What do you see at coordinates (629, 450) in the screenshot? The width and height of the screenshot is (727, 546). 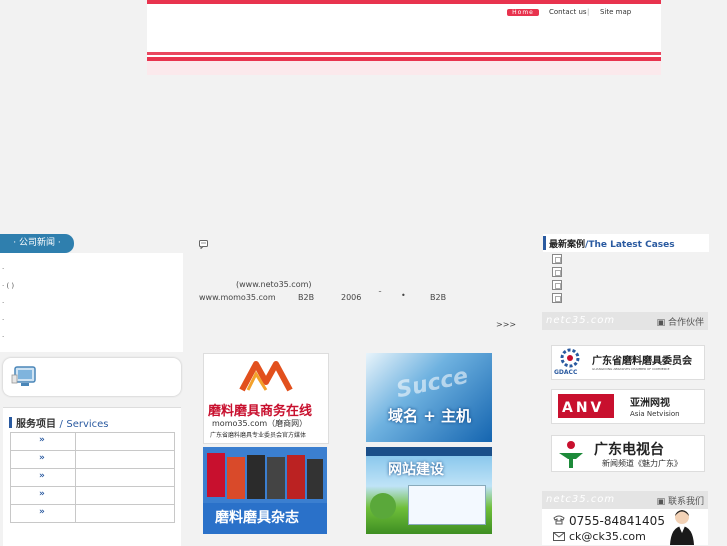 I see `partner-name: 广东电视台` at bounding box center [629, 450].